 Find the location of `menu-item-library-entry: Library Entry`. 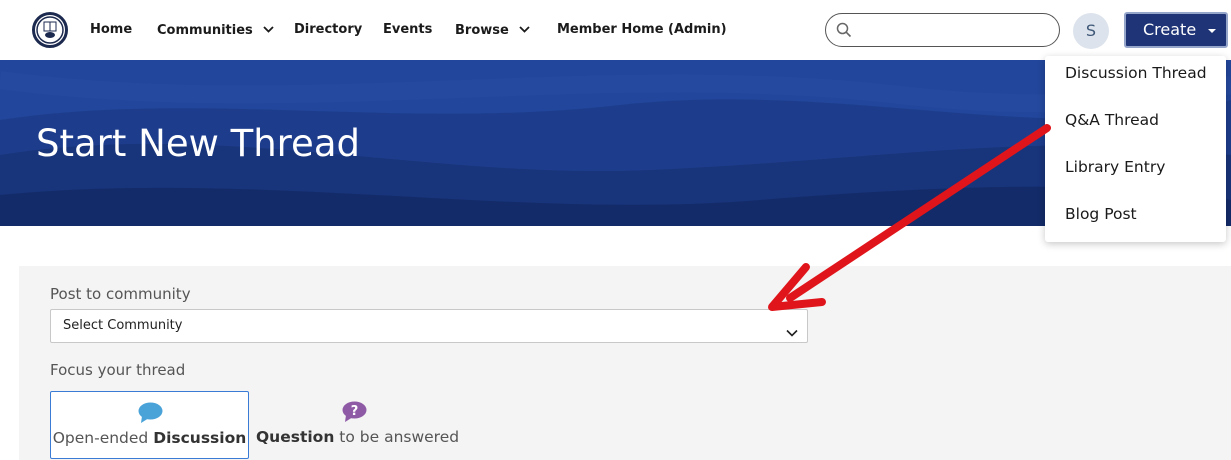

menu-item-library-entry: Library Entry is located at coordinates (1115, 167).